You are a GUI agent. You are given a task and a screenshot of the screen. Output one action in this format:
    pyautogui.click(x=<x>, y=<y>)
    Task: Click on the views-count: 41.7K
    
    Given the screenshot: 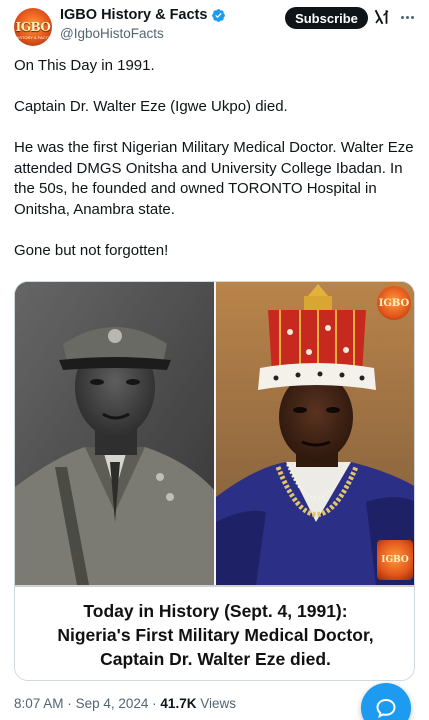 What is the action you would take?
    pyautogui.click(x=178, y=703)
    